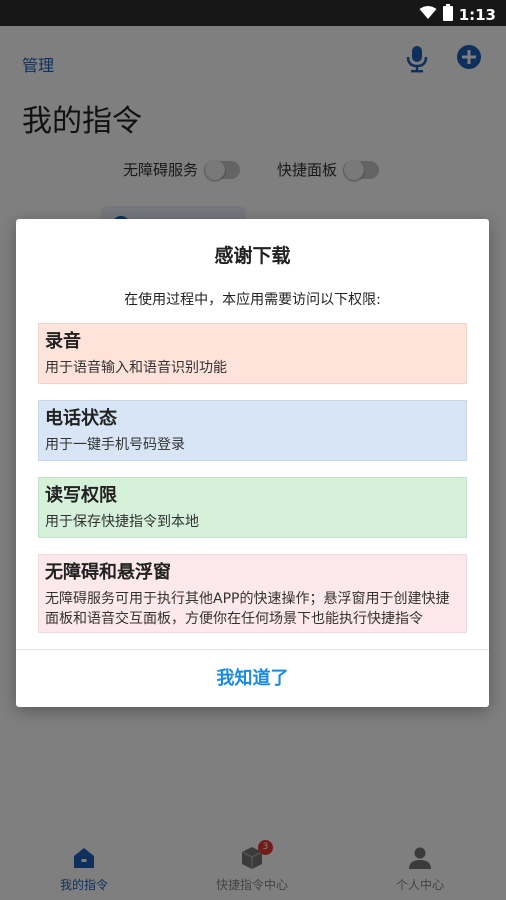 Image resolution: width=506 pixels, height=900 pixels. I want to click on confirm-button: 我知道了, so click(252, 678).